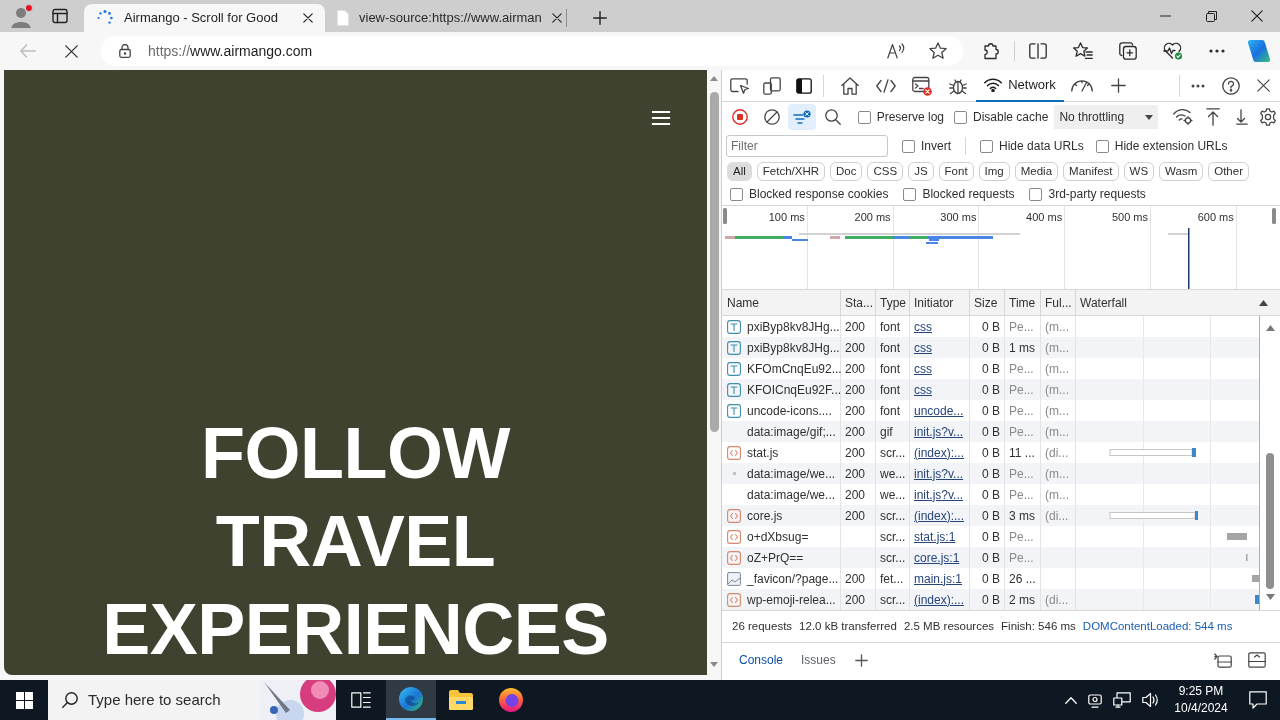 This screenshot has width=1280, height=720. I want to click on add-panel-icon, so click(1118, 85).